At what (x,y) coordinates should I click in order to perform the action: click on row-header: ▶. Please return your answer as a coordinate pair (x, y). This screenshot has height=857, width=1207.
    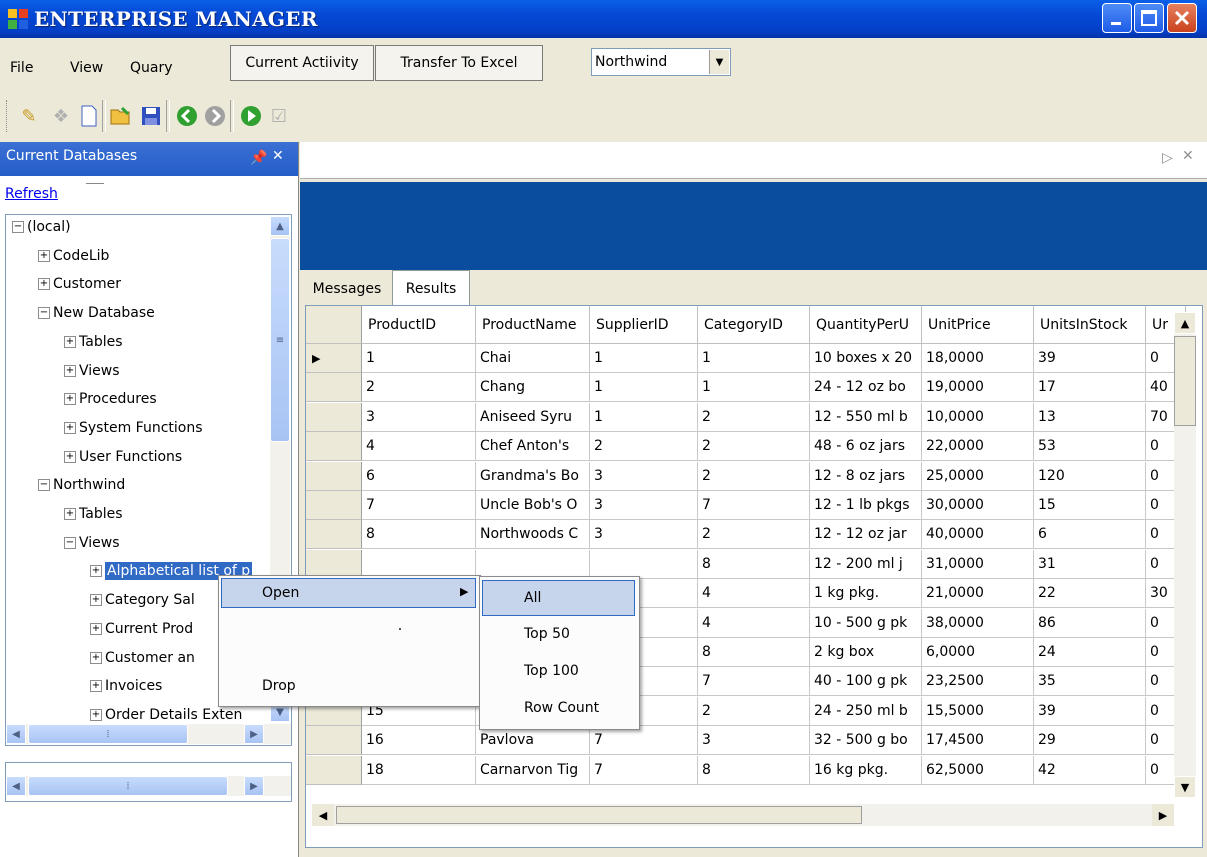
    Looking at the image, I should click on (334, 358).